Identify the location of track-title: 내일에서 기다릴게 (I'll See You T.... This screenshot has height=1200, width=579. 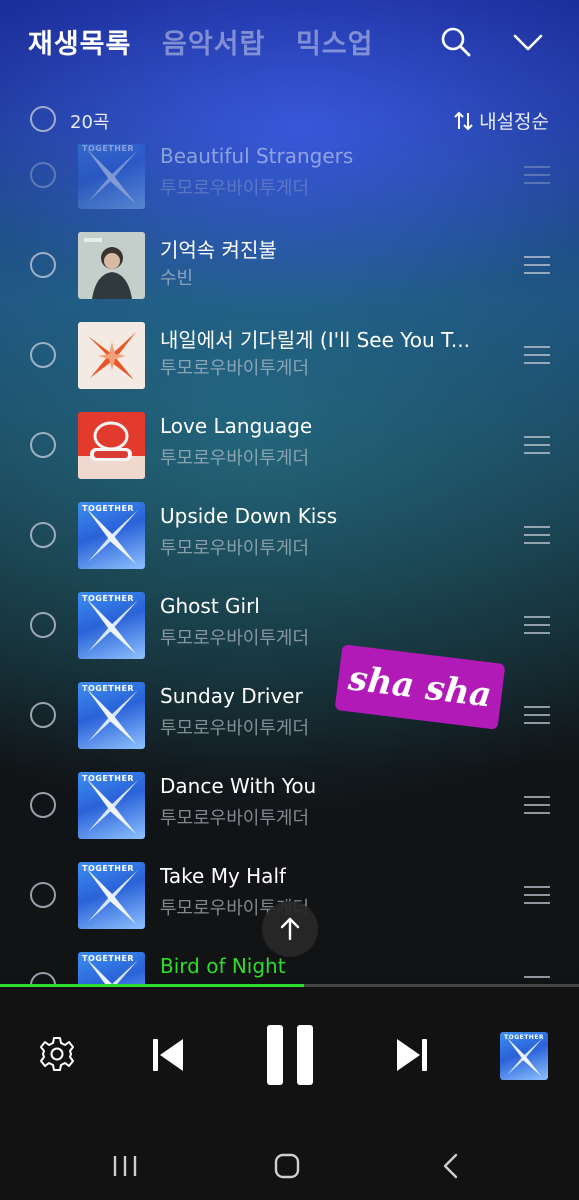
(315, 340).